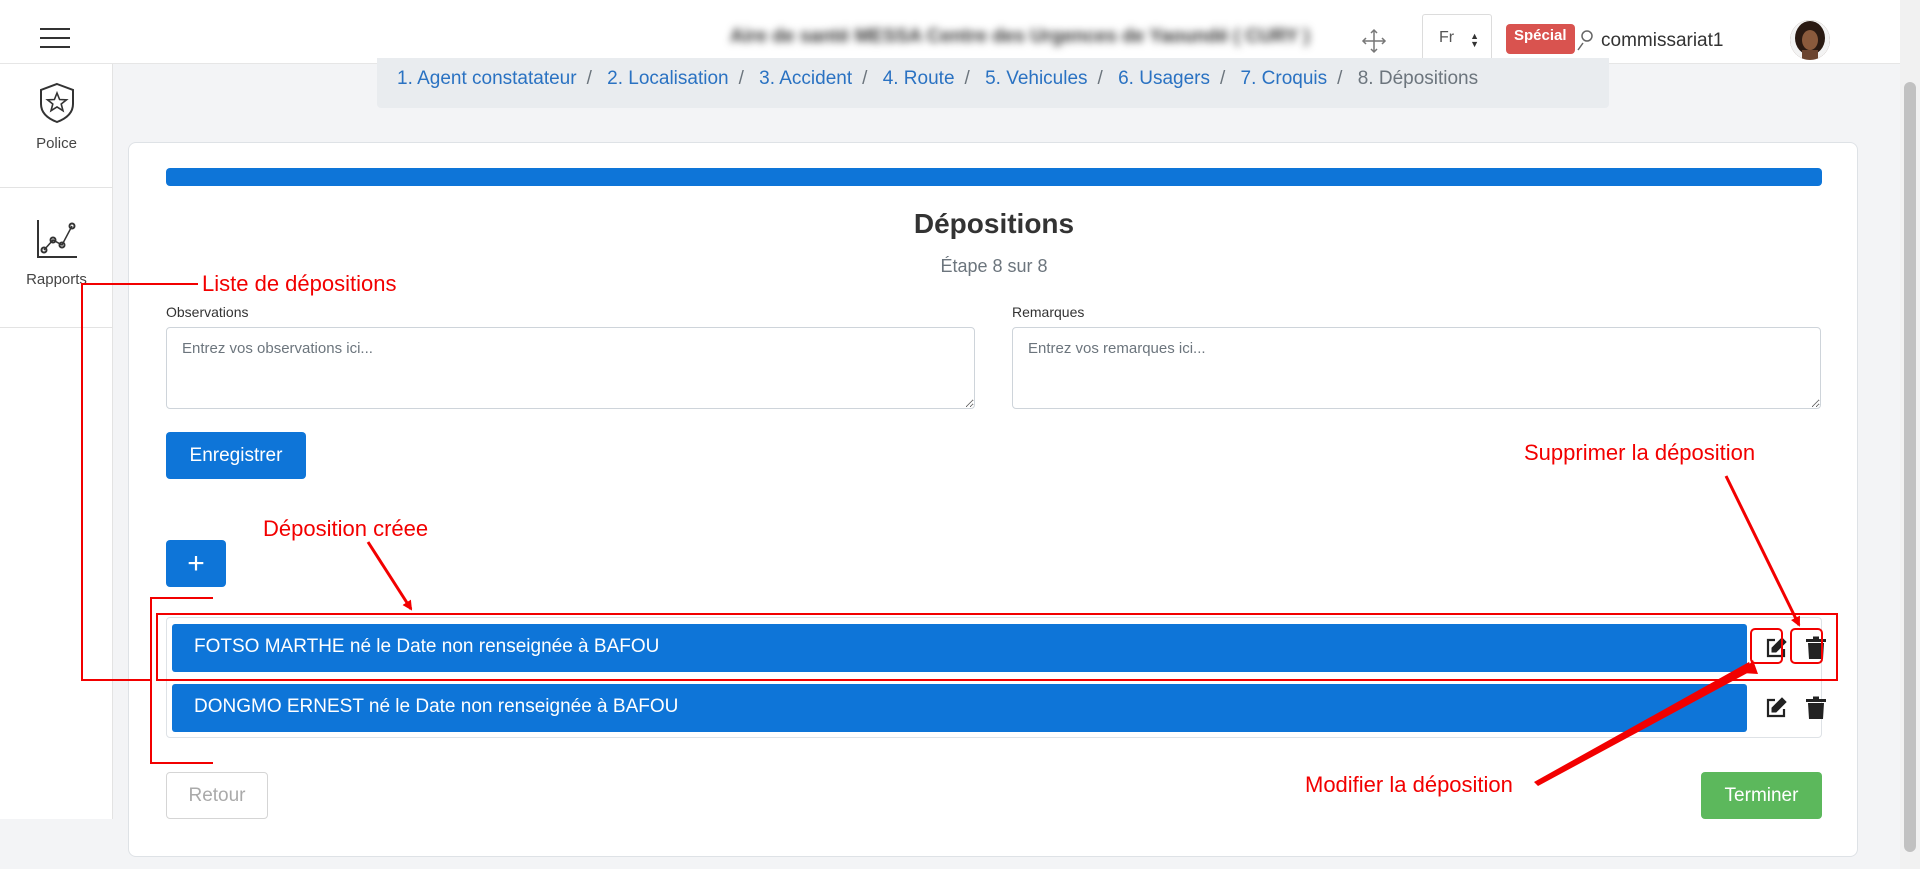 The image size is (1920, 869). I want to click on scrollbar-thumb, so click(1910, 467).